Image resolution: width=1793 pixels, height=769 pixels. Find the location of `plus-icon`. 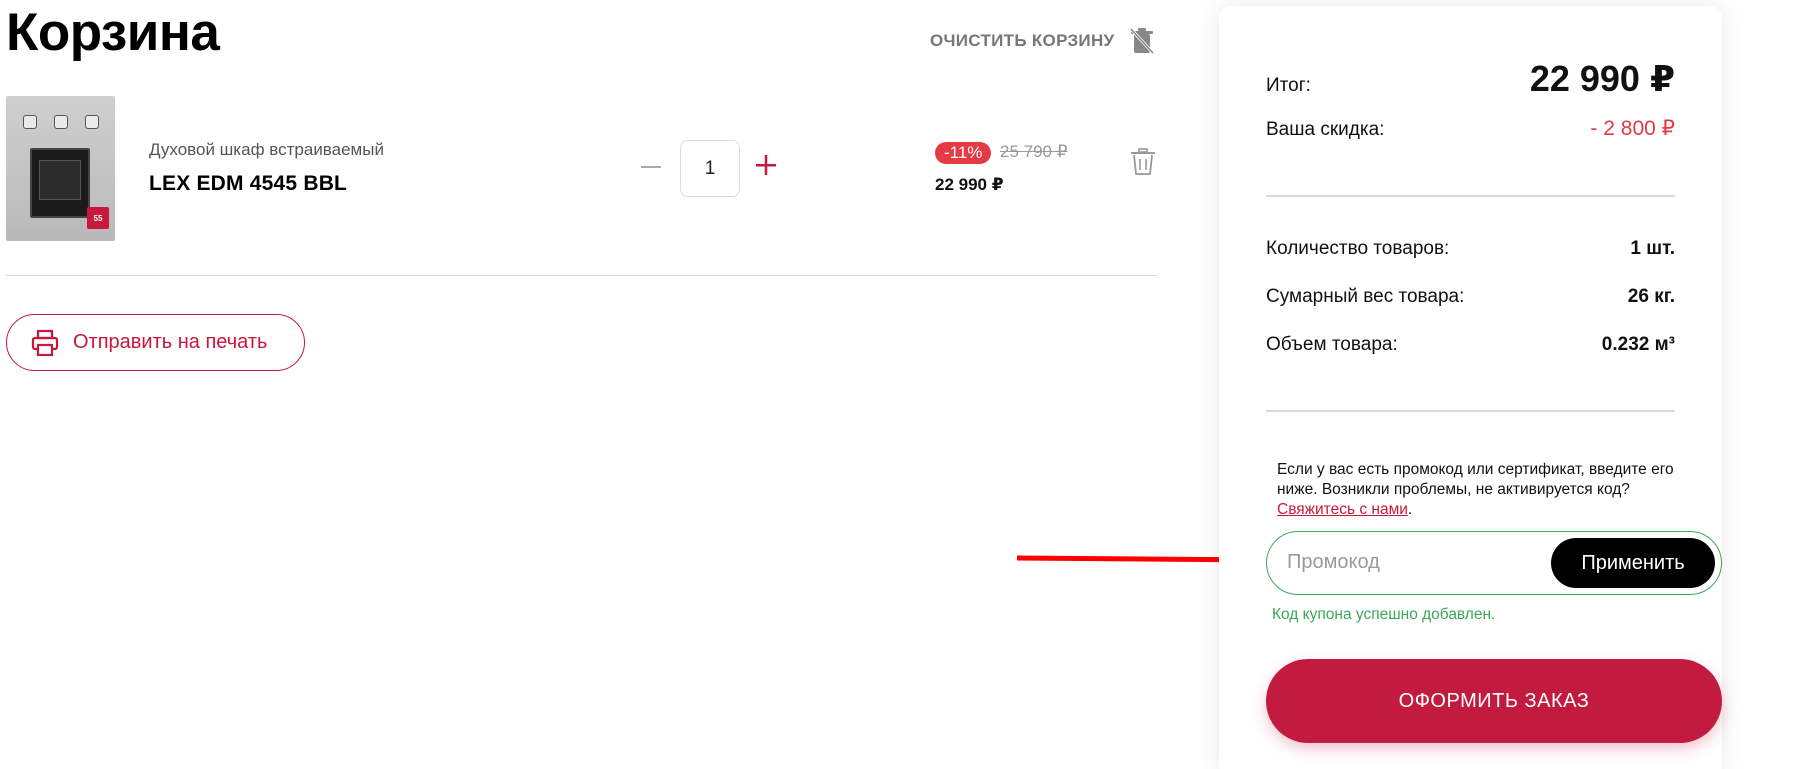

plus-icon is located at coordinates (766, 165).